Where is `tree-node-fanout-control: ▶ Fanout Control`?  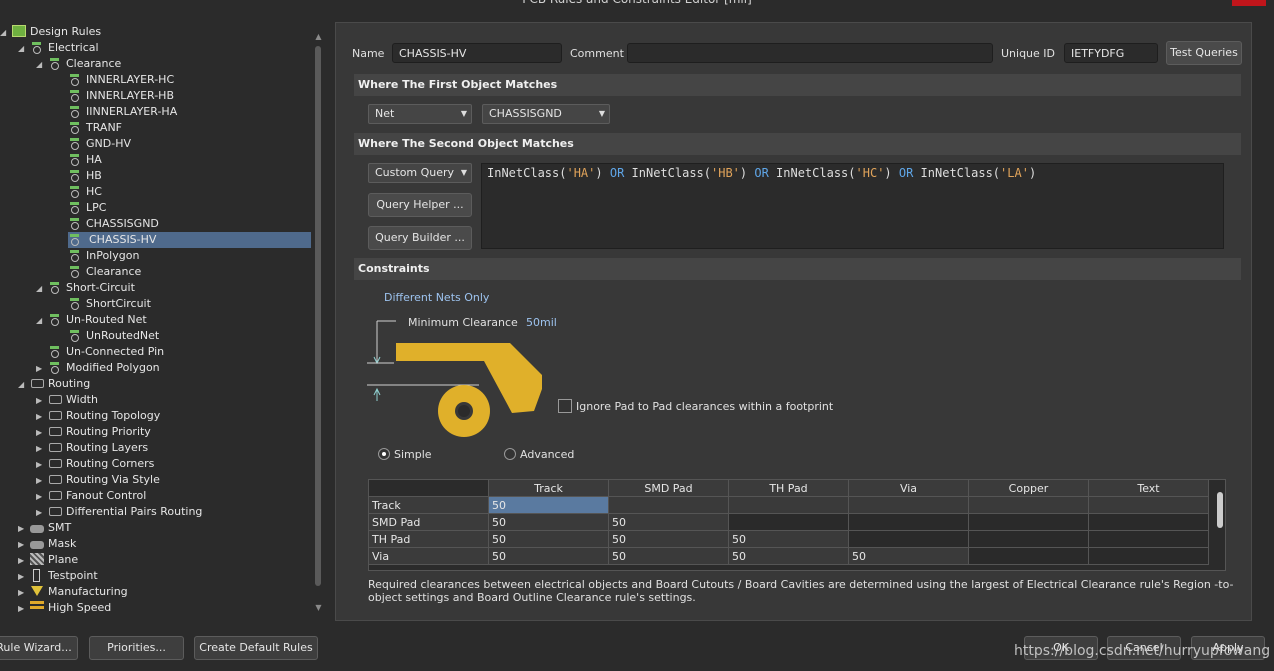
tree-node-fanout-control: ▶ Fanout Control is located at coordinates (91, 496).